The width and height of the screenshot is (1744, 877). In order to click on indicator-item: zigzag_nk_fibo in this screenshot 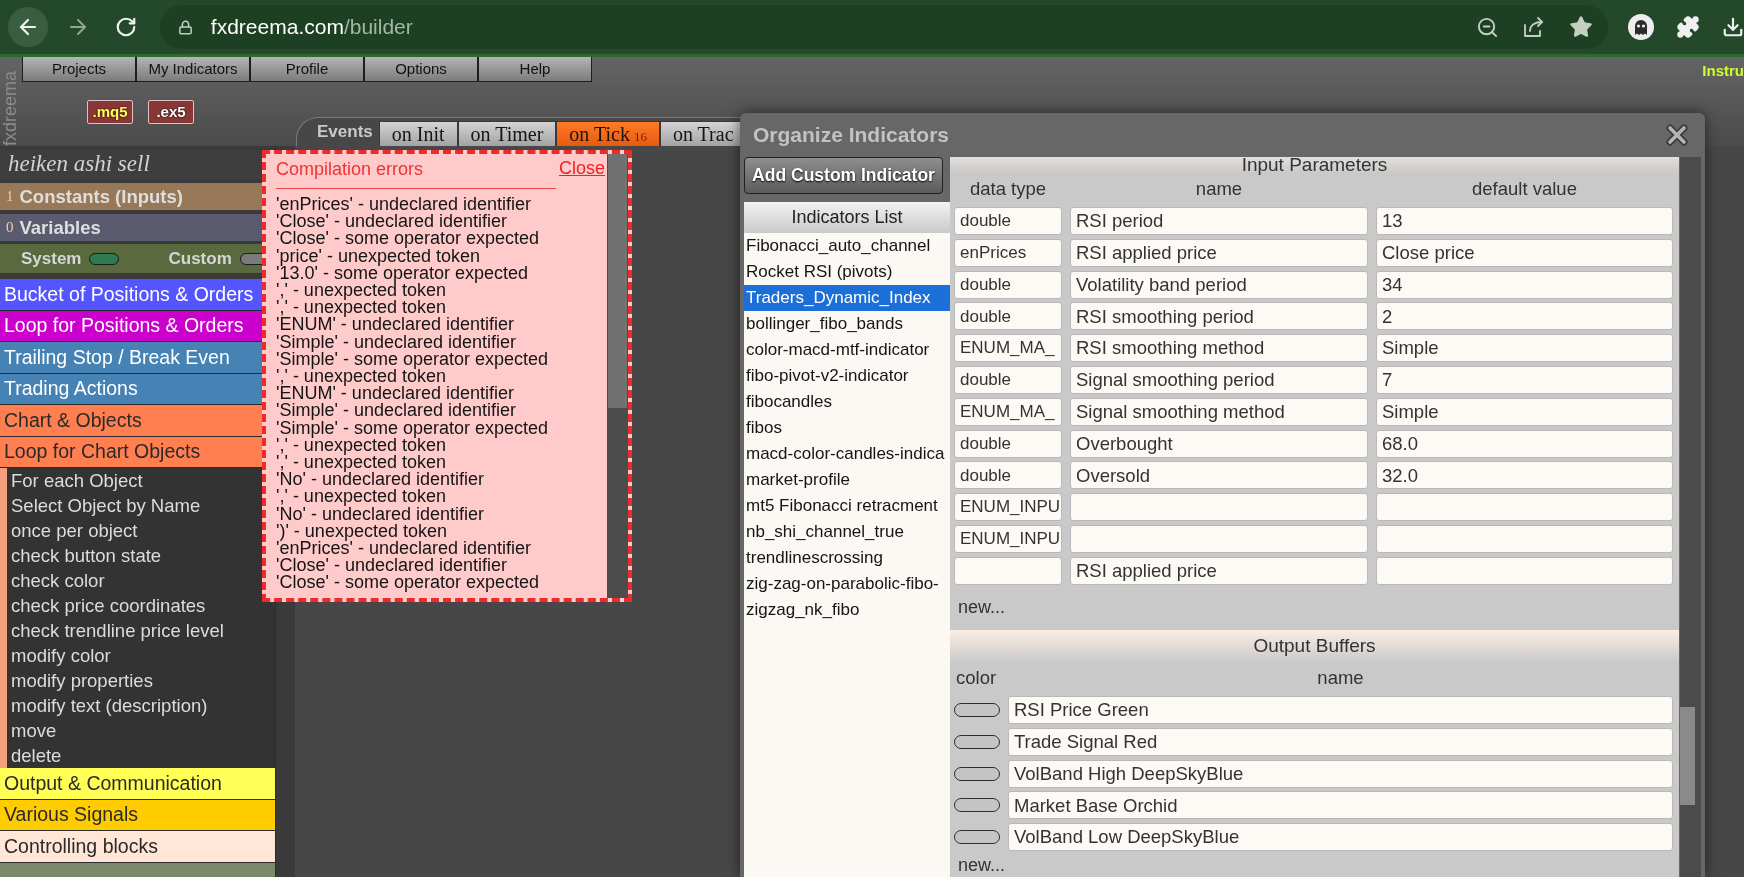, I will do `click(847, 610)`.